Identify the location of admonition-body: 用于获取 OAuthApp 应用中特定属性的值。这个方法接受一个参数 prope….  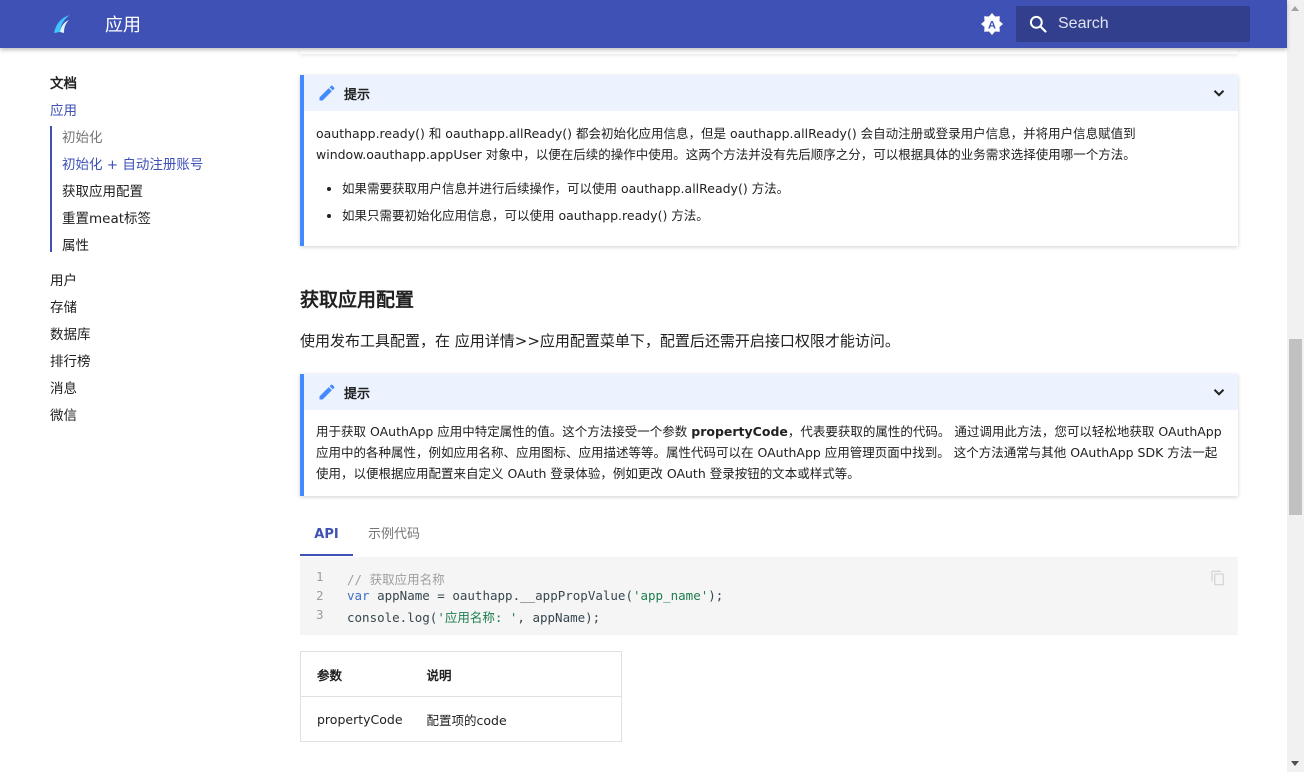
(771, 447).